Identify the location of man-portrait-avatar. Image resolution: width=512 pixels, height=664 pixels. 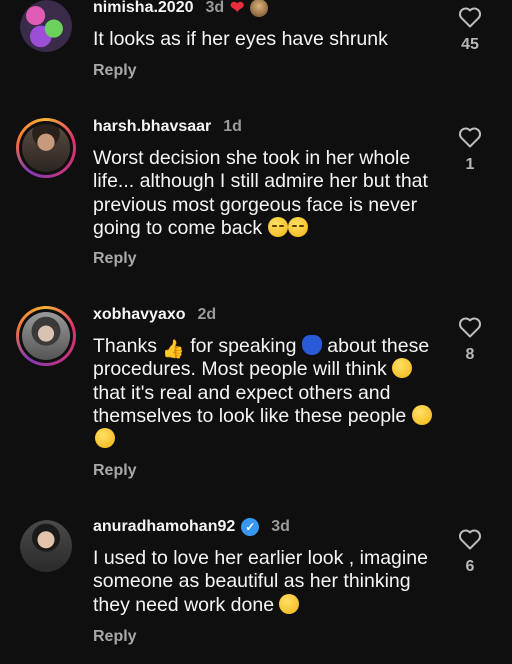
(46, 148).